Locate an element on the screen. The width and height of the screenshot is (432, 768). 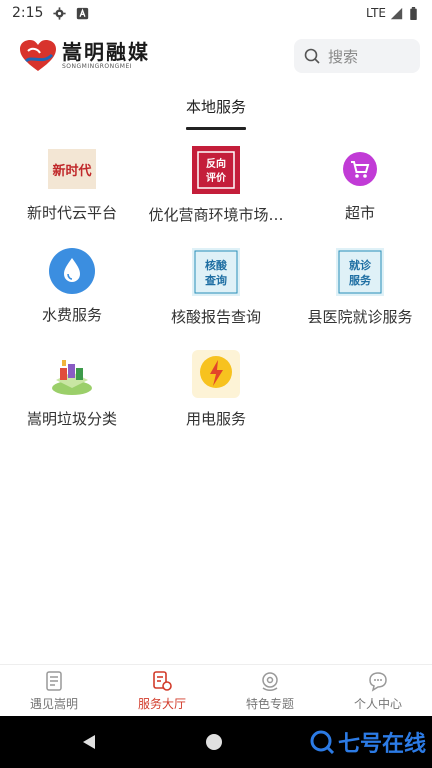
service-item-garbage-sorting: 嵩明垃圾分类 is located at coordinates (72, 385).